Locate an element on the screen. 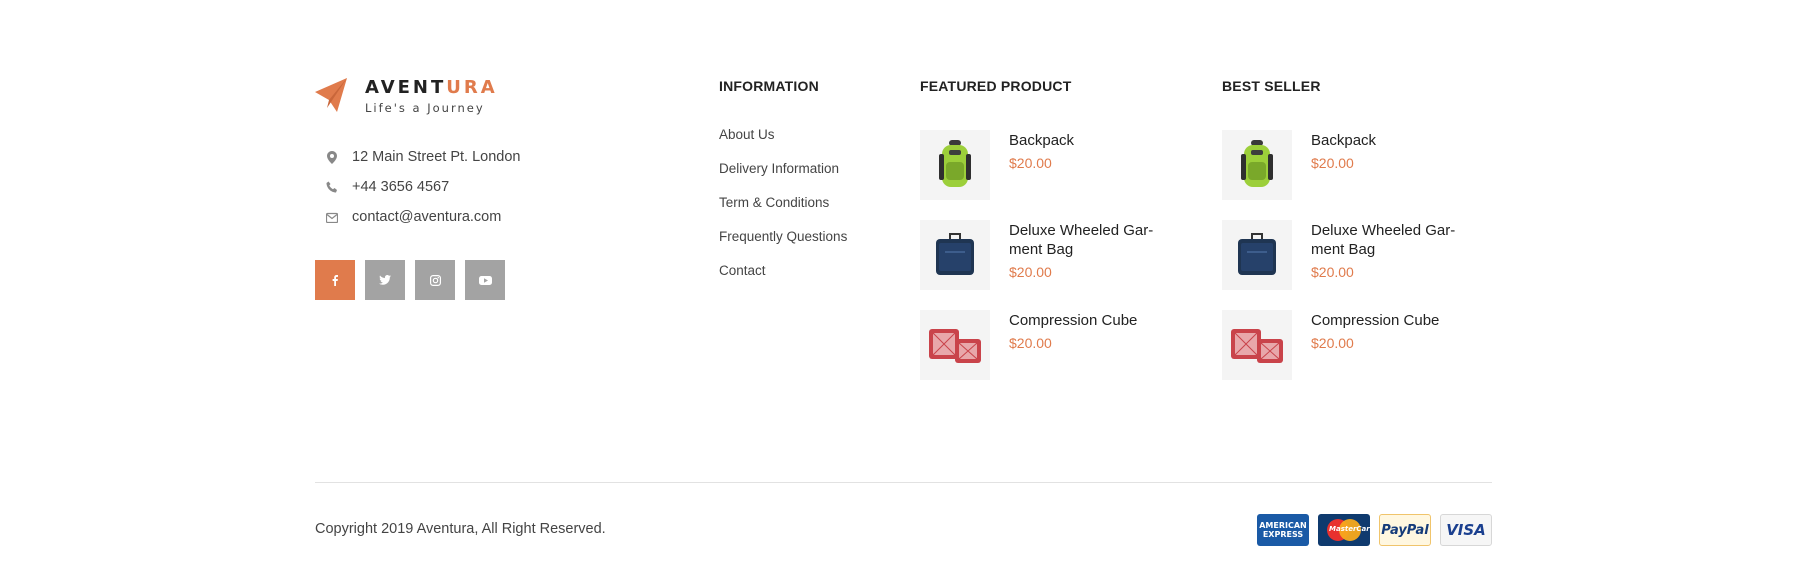 This screenshot has height=573, width=1800. link-delivery-information: Delivery Information is located at coordinates (783, 175).